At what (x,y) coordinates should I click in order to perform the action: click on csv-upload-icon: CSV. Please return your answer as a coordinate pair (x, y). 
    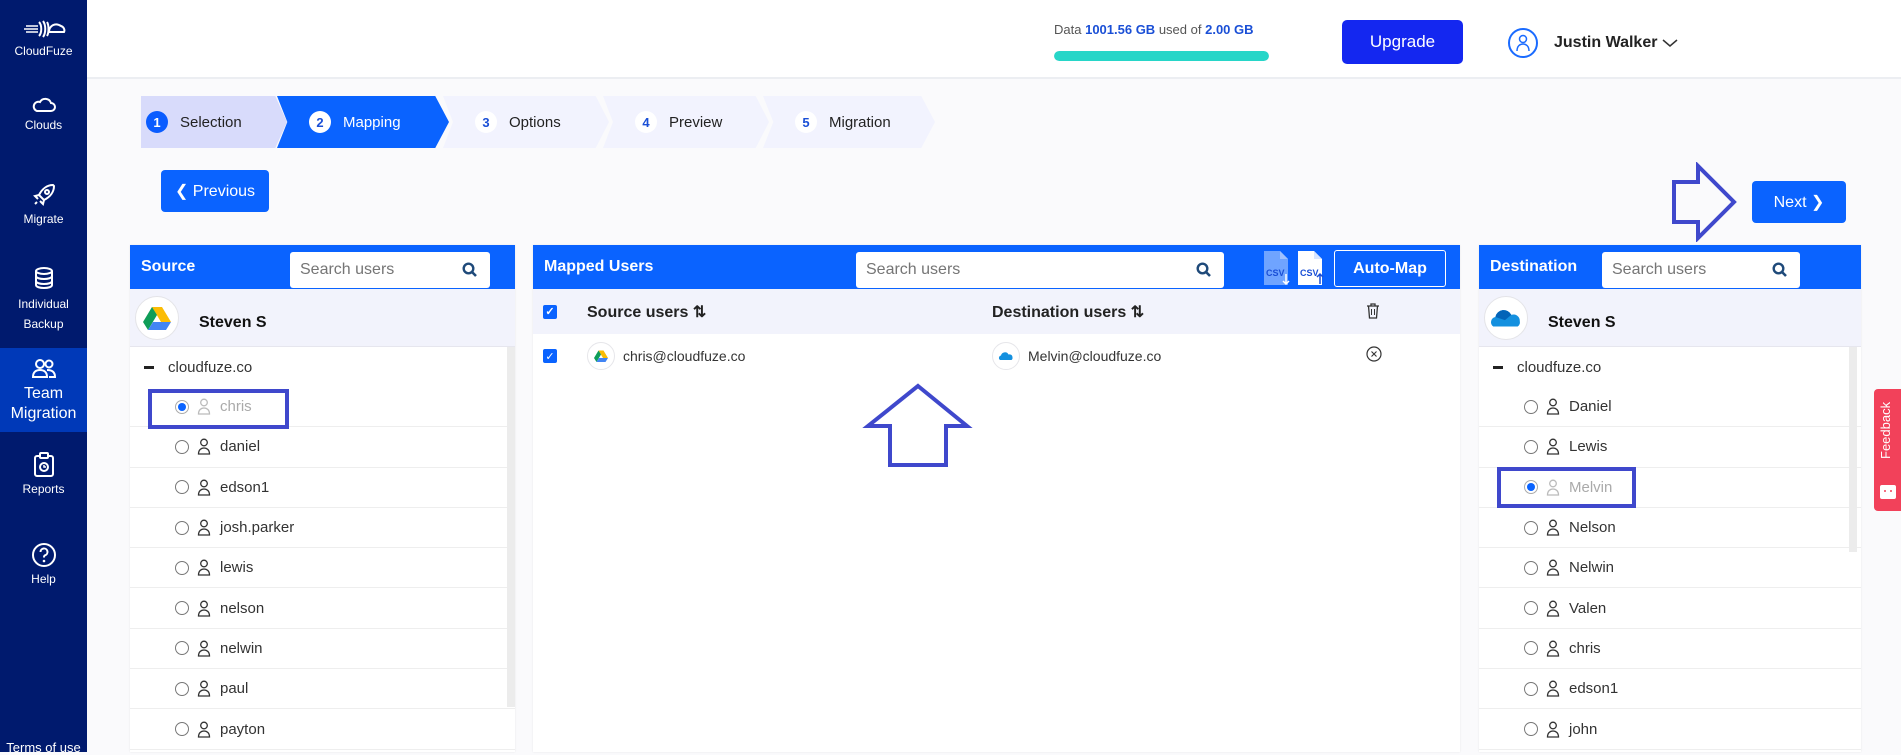
    Looking at the image, I should click on (1311, 268).